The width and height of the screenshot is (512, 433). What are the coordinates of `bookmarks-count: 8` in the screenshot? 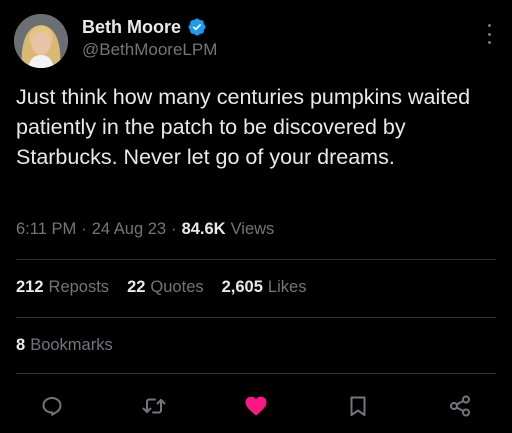 It's located at (21, 345).